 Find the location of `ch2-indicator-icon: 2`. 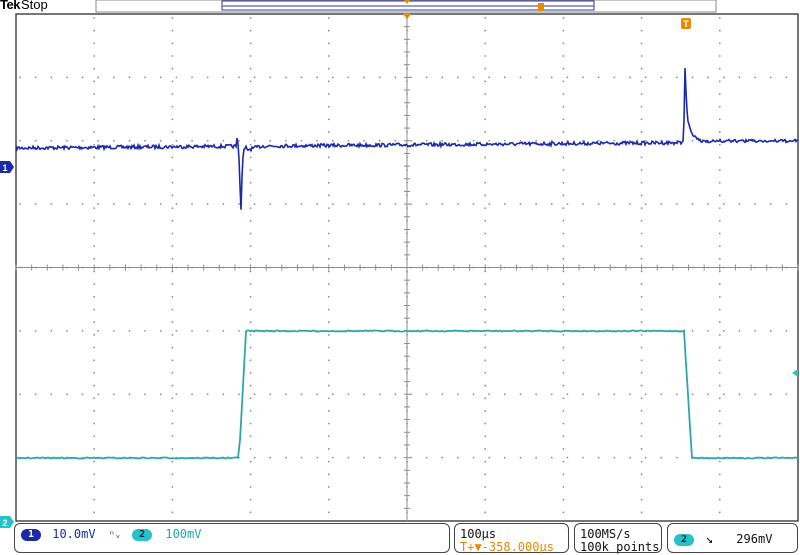

ch2-indicator-icon: 2 is located at coordinates (142, 534).